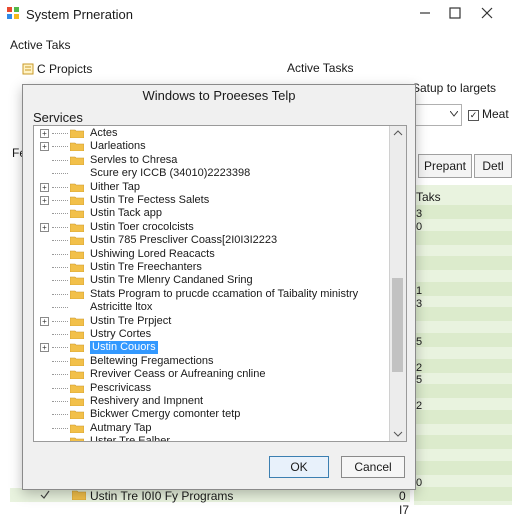 The width and height of the screenshot is (512, 517). I want to click on tree-item: Ustin Tre Freechanters, so click(212, 267).